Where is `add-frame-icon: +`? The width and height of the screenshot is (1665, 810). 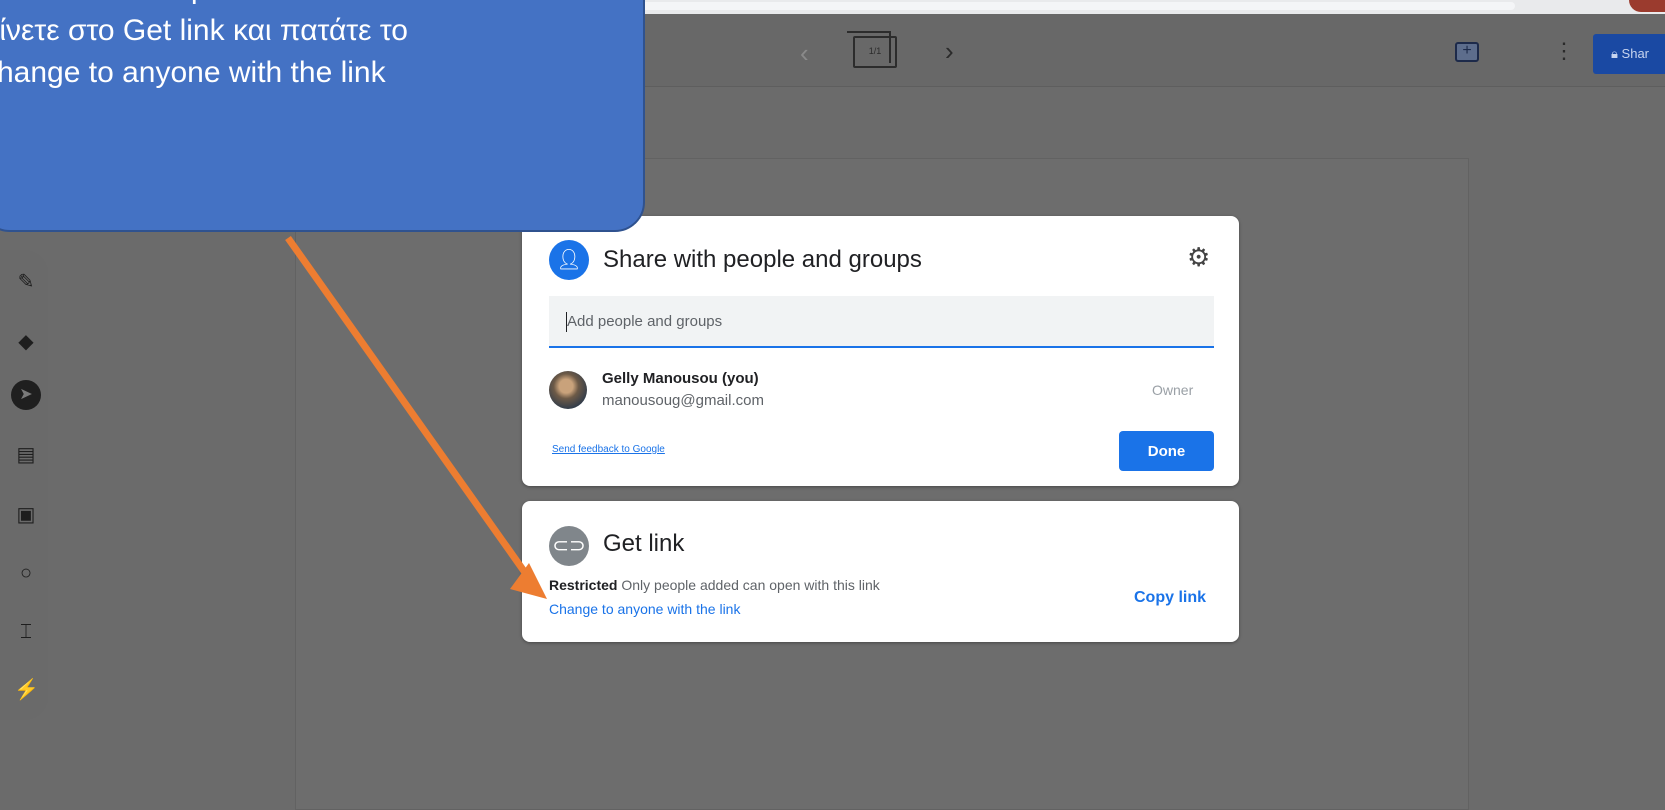 add-frame-icon: + is located at coordinates (1467, 52).